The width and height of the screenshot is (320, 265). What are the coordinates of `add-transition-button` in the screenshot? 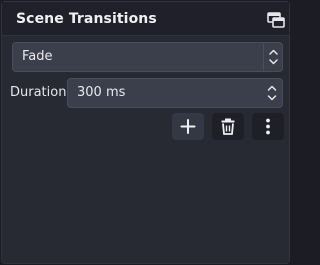 It's located at (188, 126).